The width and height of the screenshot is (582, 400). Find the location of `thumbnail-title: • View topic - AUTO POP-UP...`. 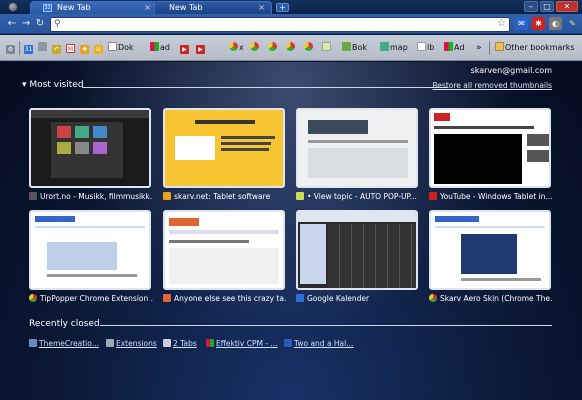

thumbnail-title: • View topic - AUTO POP-UP... is located at coordinates (358, 196).